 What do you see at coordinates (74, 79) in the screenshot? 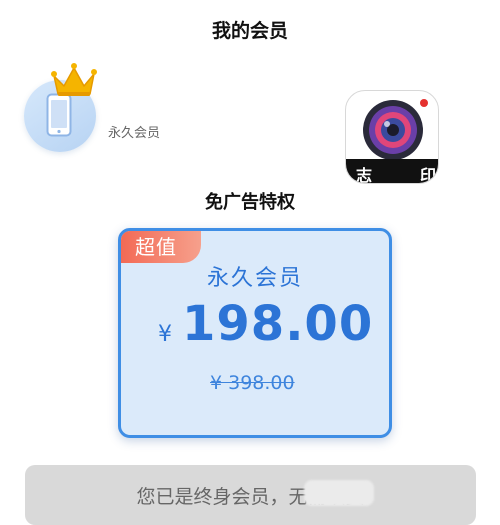
I see `crown-icon` at bounding box center [74, 79].